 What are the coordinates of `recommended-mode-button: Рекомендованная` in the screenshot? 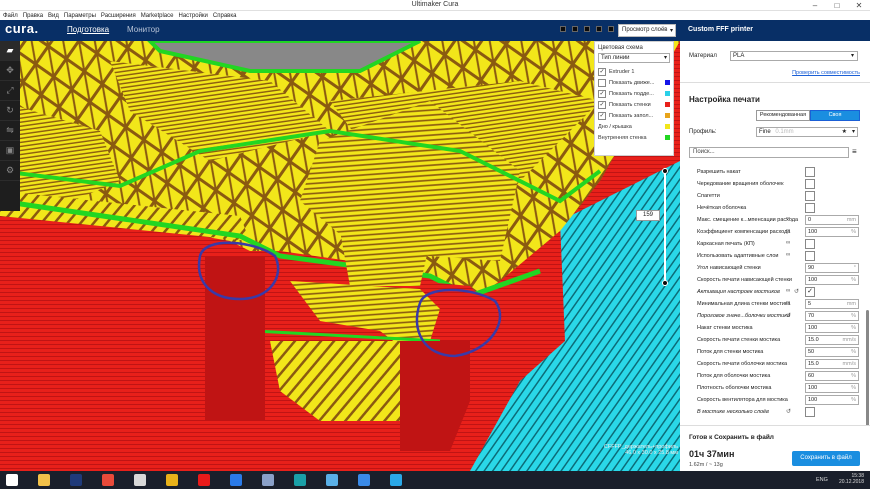 It's located at (783, 115).